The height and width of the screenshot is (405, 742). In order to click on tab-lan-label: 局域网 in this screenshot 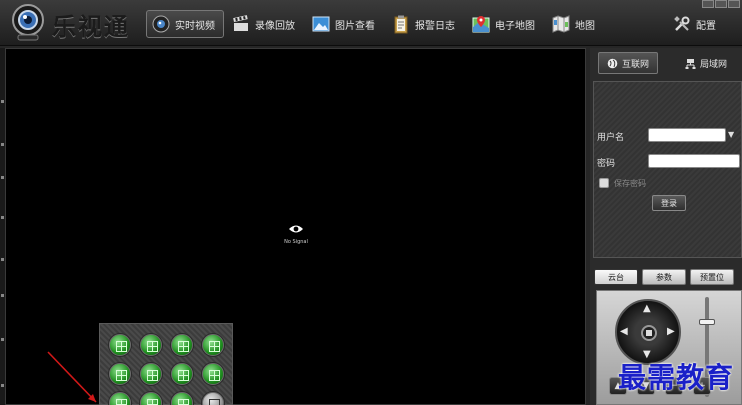, I will do `click(713, 64)`.